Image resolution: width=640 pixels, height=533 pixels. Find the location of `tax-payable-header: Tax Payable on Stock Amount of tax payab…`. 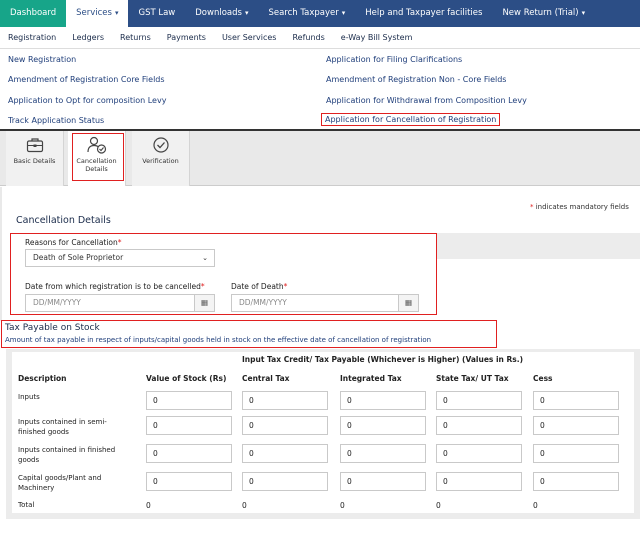

tax-payable-header: Tax Payable on Stock Amount of tax payab… is located at coordinates (249, 334).